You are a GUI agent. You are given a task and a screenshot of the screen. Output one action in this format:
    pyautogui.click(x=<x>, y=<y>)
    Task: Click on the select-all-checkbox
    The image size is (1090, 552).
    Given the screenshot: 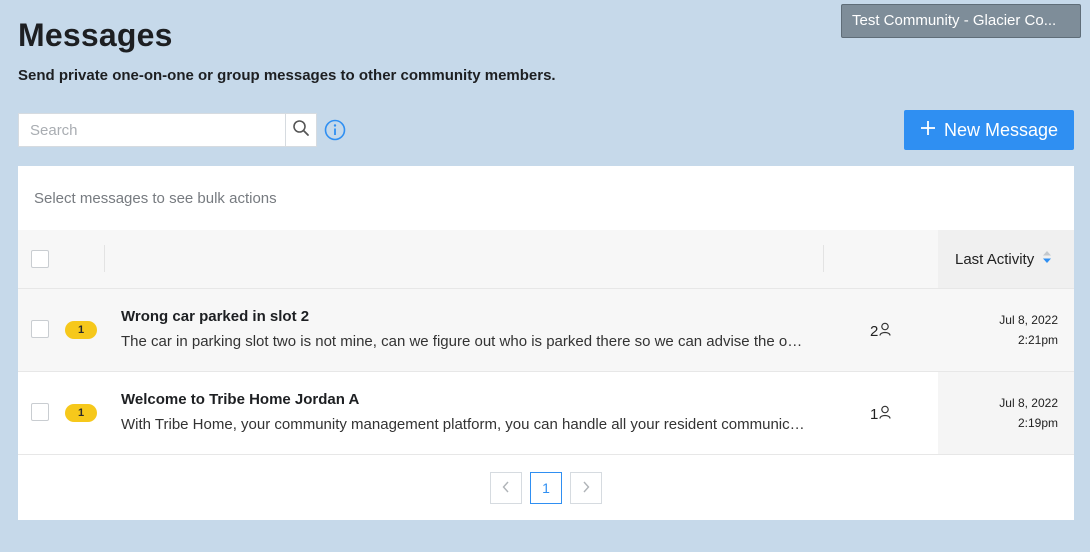 What is the action you would take?
    pyautogui.click(x=40, y=259)
    